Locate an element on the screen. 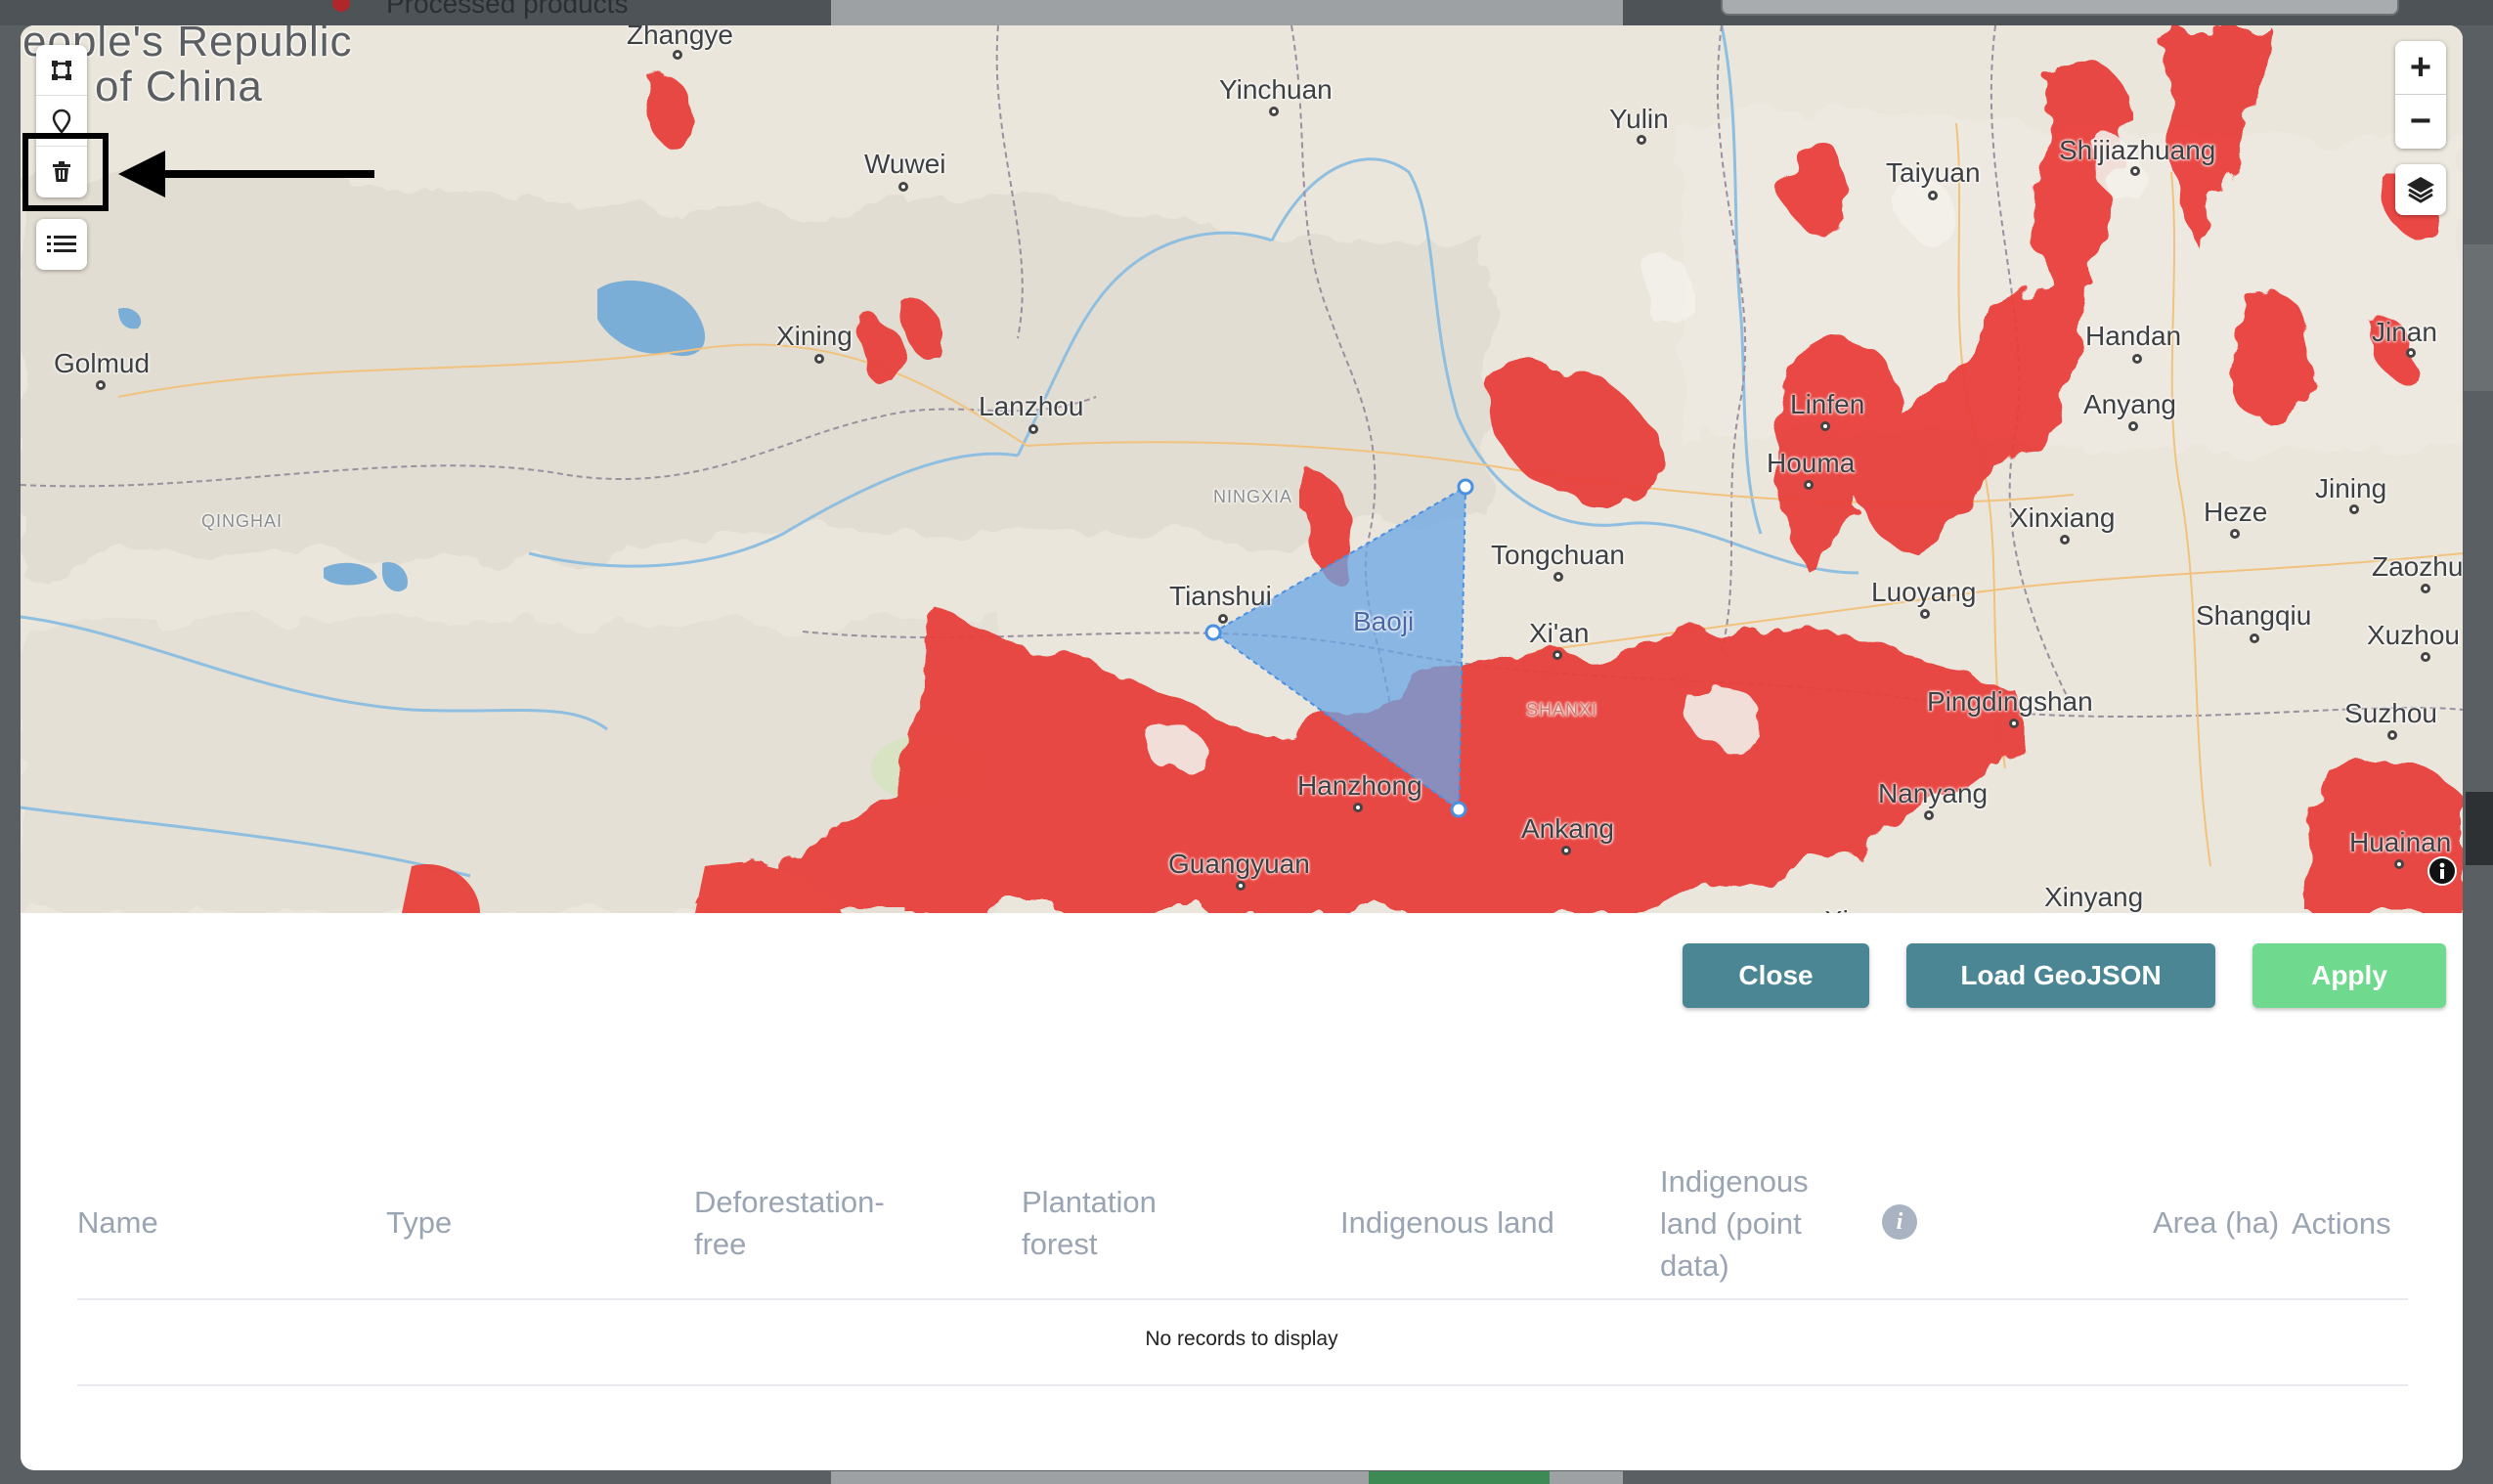 Image resolution: width=2493 pixels, height=1484 pixels. city-label: Tongchuan is located at coordinates (1558, 555).